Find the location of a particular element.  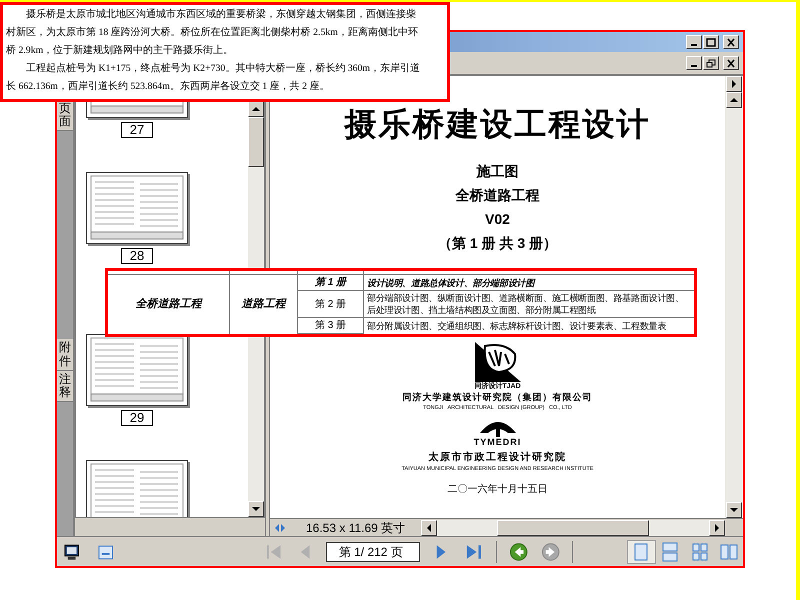

page-size-label: 16.53 x 11.69 英寸 is located at coordinates (355, 528).